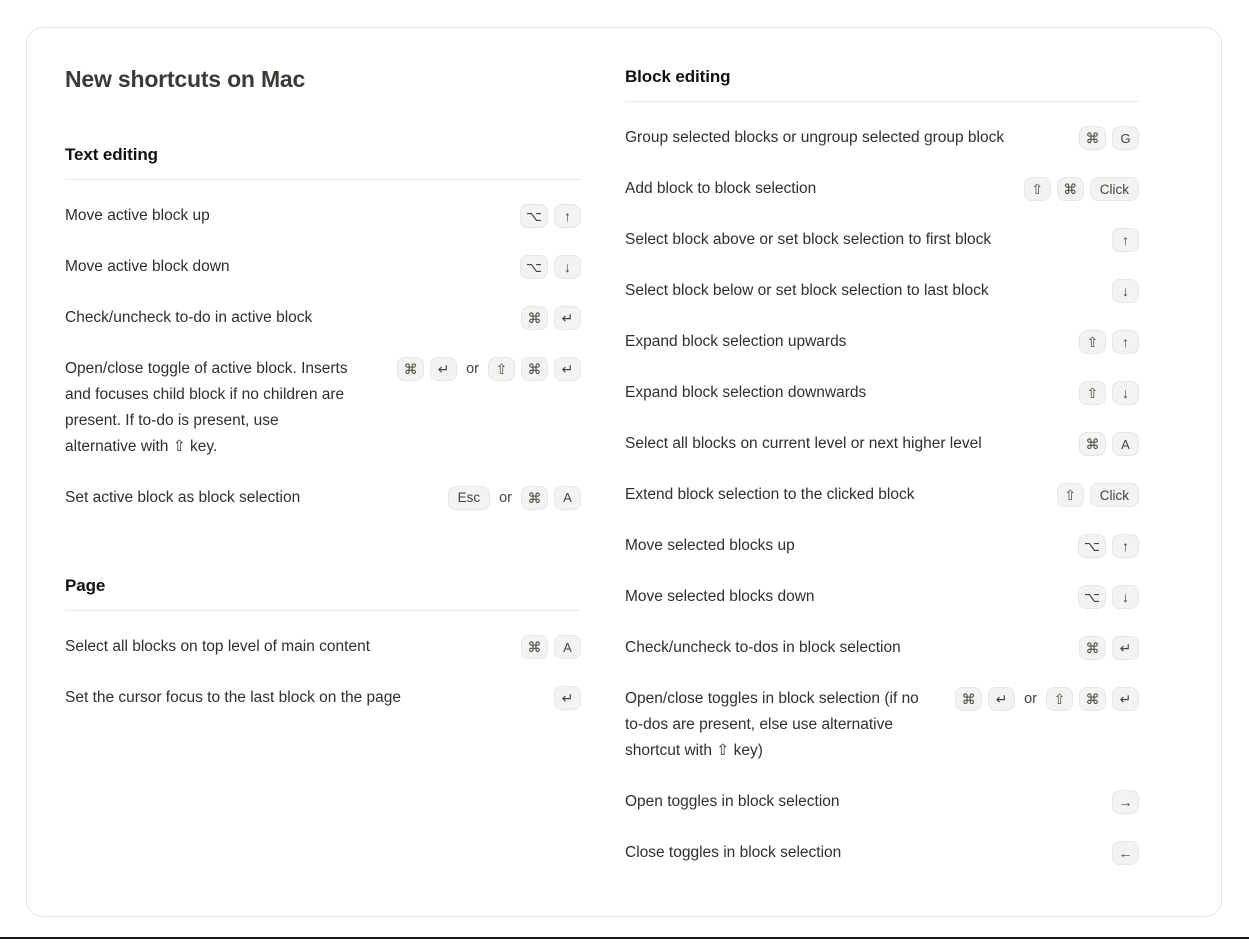 Image resolution: width=1249 pixels, height=947 pixels. What do you see at coordinates (1108, 597) in the screenshot?
I see `shortcut-keys: ⌥ ↓` at bounding box center [1108, 597].